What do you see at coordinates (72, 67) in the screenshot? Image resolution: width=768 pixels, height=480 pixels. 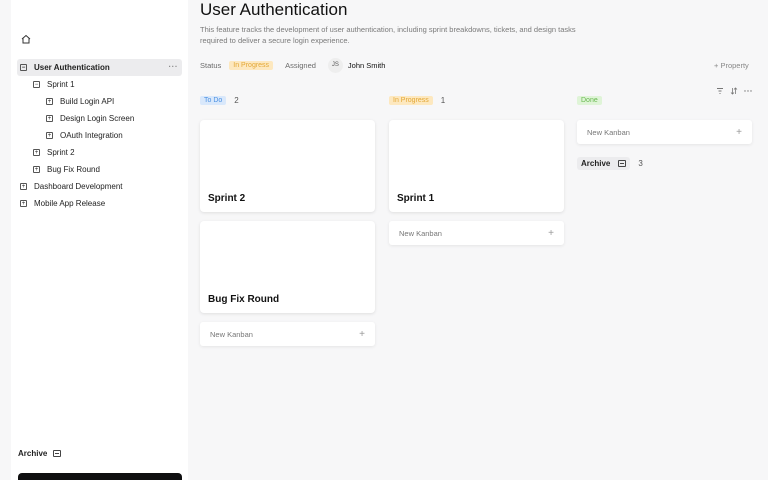 I see `sidebar-tree-label: User Authentication` at bounding box center [72, 67].